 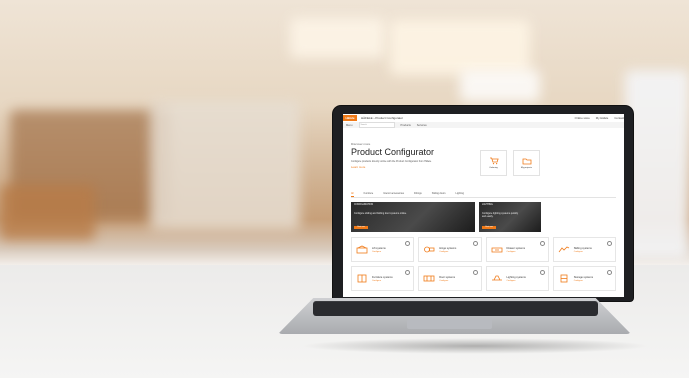 I want to click on cart-icon, so click(x=494, y=161).